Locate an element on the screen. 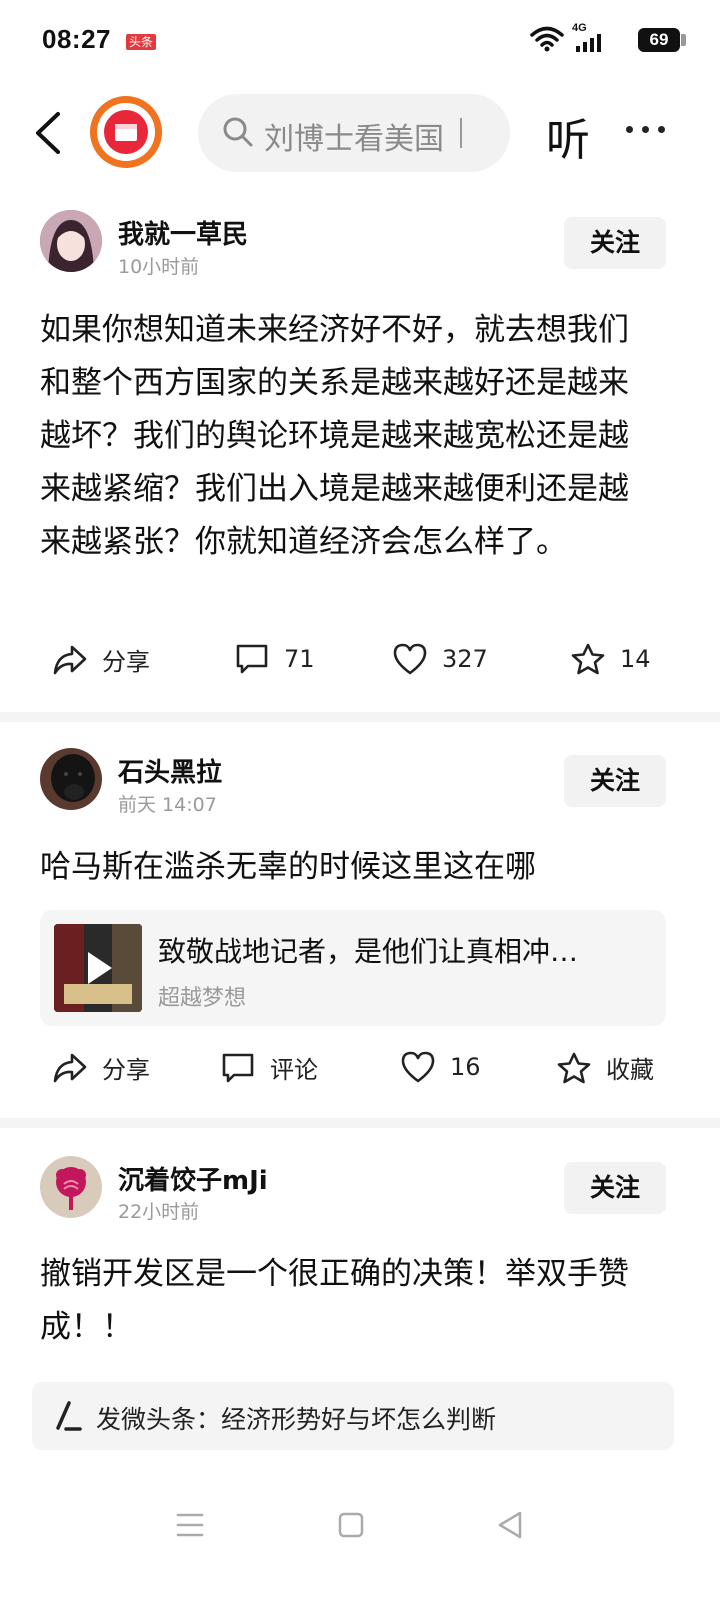 The width and height of the screenshot is (720, 1604). post-time: 10小时前 is located at coordinates (159, 267).